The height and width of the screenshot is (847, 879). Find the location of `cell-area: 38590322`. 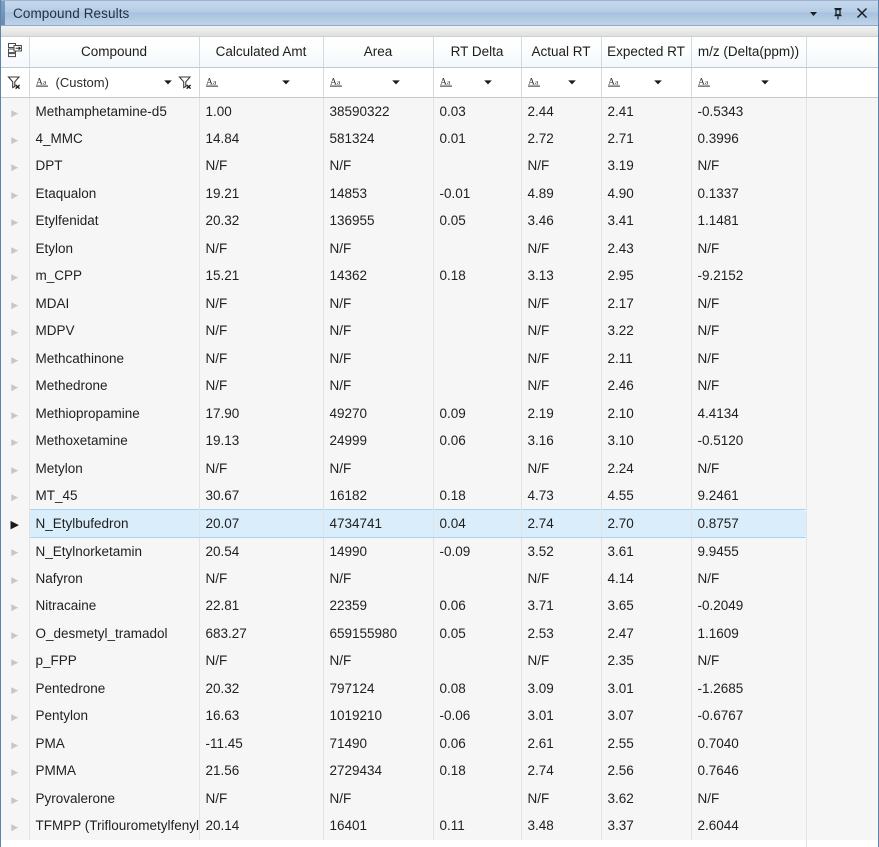

cell-area: 38590322 is located at coordinates (378, 111).